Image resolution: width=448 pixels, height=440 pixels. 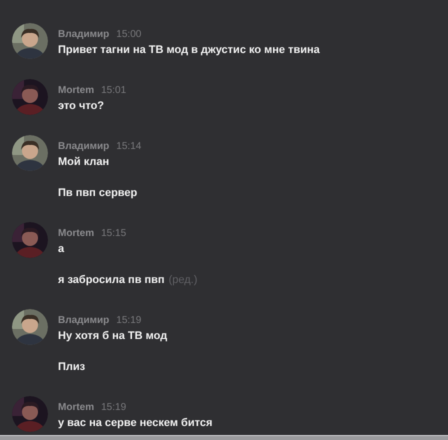 What do you see at coordinates (113, 233) in the screenshot?
I see `message-time: 15:15` at bounding box center [113, 233].